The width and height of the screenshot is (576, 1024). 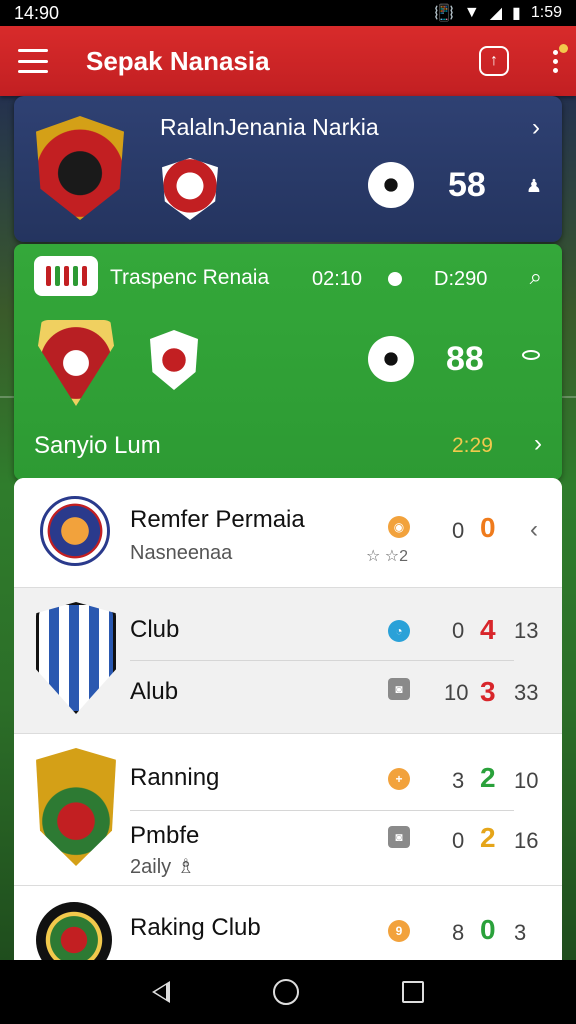 I want to click on live-subtitle-time: 2:29, so click(x=472, y=445).